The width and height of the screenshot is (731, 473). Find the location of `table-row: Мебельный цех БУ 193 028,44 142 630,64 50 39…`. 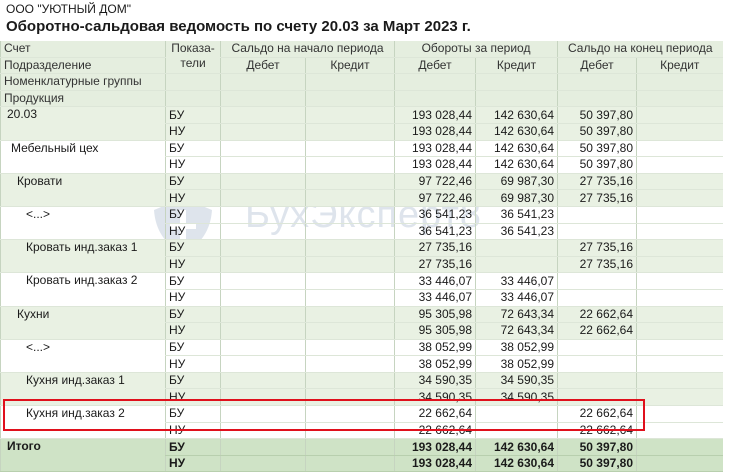

table-row: Мебельный цех БУ 193 028,44 142 630,64 50 39… is located at coordinates (361, 157).